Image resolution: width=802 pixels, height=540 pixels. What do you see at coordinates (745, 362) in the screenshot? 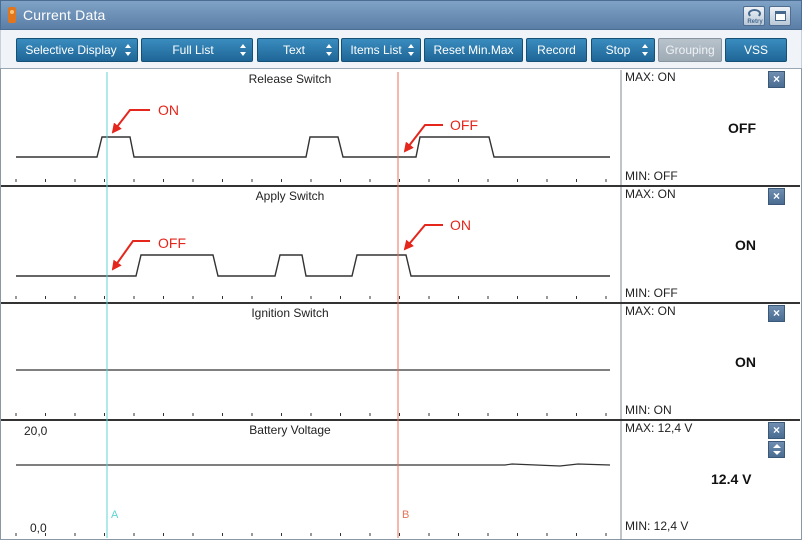
I see `ignition-switch-value: ON` at bounding box center [745, 362].